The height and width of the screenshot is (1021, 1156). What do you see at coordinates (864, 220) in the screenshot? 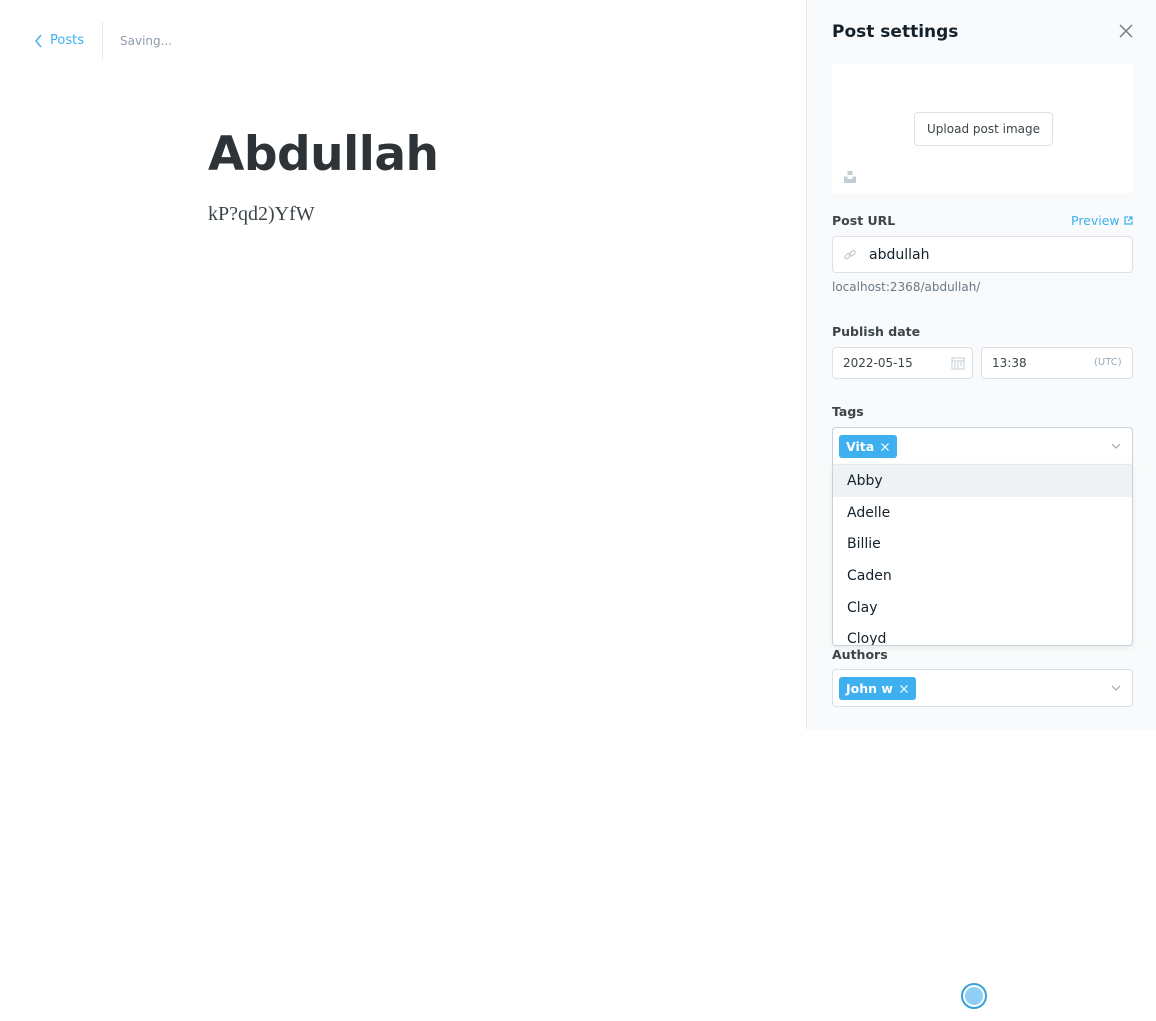
I see `post-url-label: Post URL` at bounding box center [864, 220].